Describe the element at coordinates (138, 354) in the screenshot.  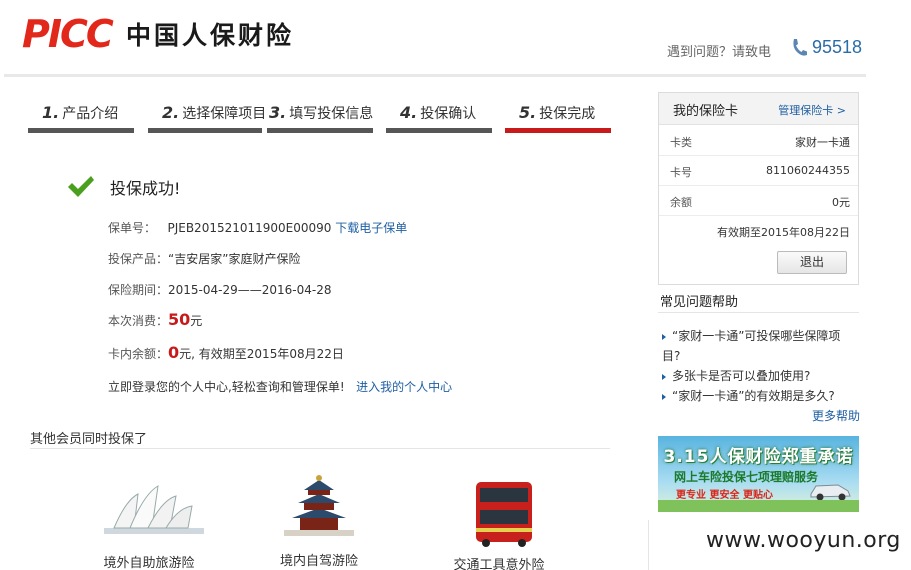
I see `balance-label: 卡内余额：` at that location.